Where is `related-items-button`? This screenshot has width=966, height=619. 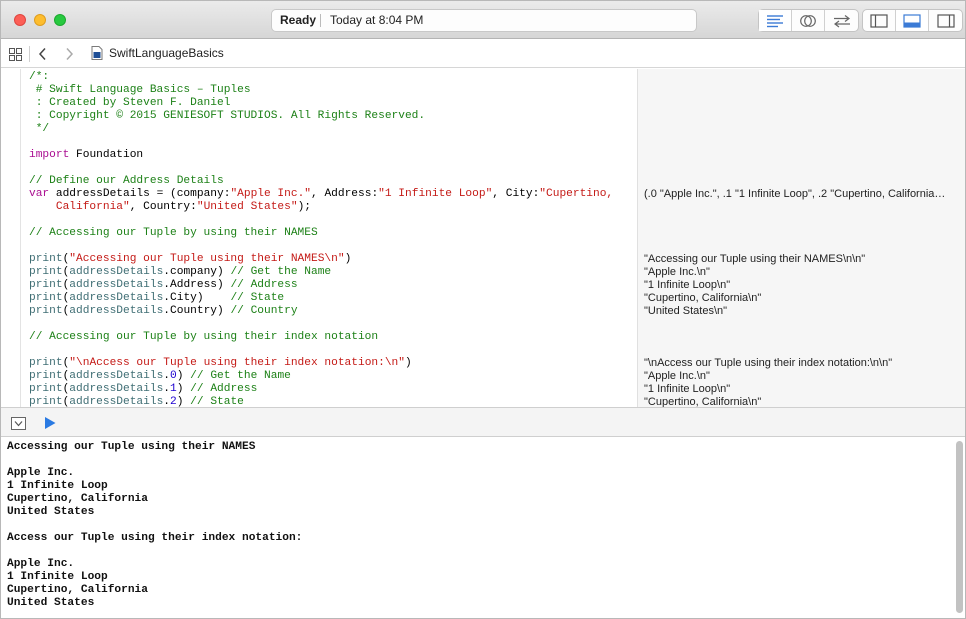 related-items-button is located at coordinates (15, 54).